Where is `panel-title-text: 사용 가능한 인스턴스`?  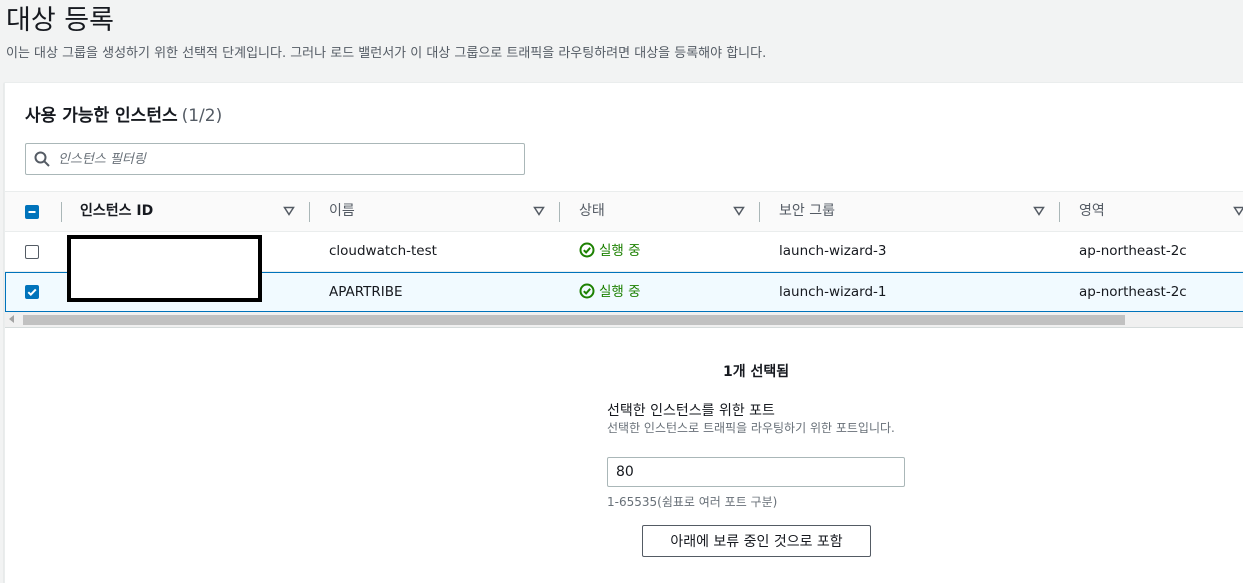 panel-title-text: 사용 가능한 인스턴스 is located at coordinates (101, 116).